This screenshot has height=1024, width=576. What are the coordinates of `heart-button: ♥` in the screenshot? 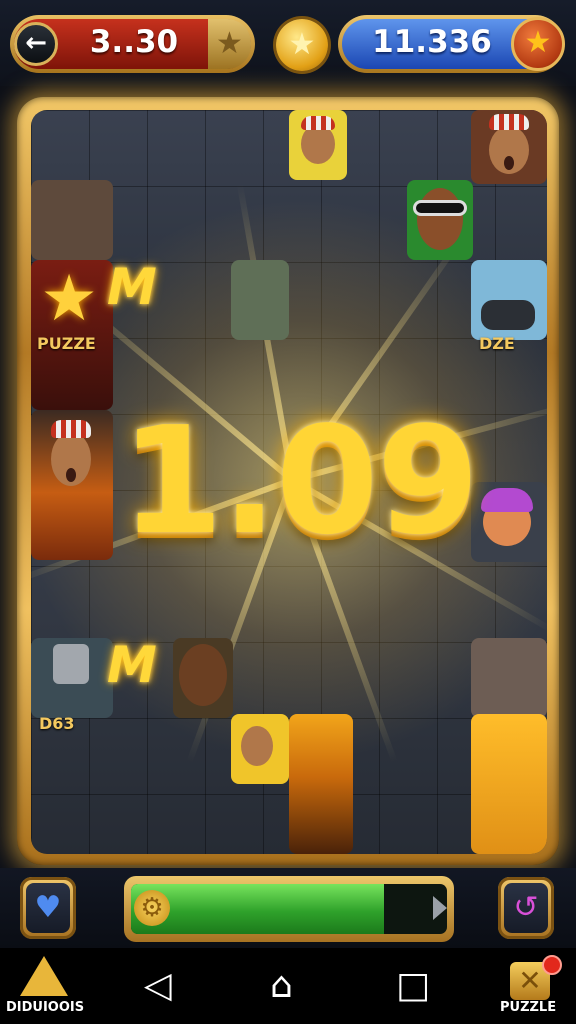 It's located at (48, 908).